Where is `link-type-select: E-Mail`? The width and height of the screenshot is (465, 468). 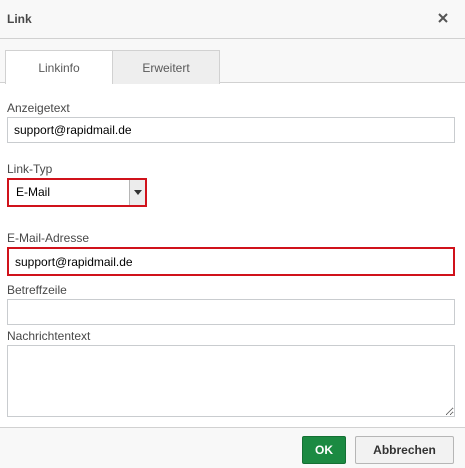
link-type-select: E-Mail is located at coordinates (77, 192).